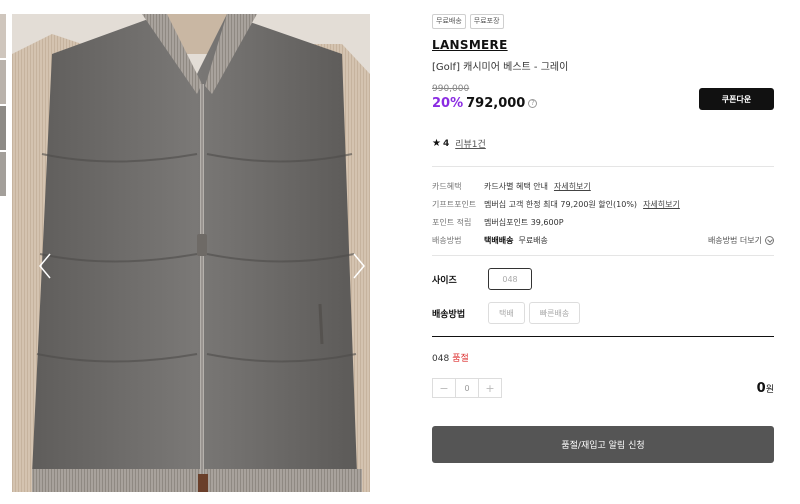 The width and height of the screenshot is (800, 504). I want to click on rating-score: 4, so click(446, 143).